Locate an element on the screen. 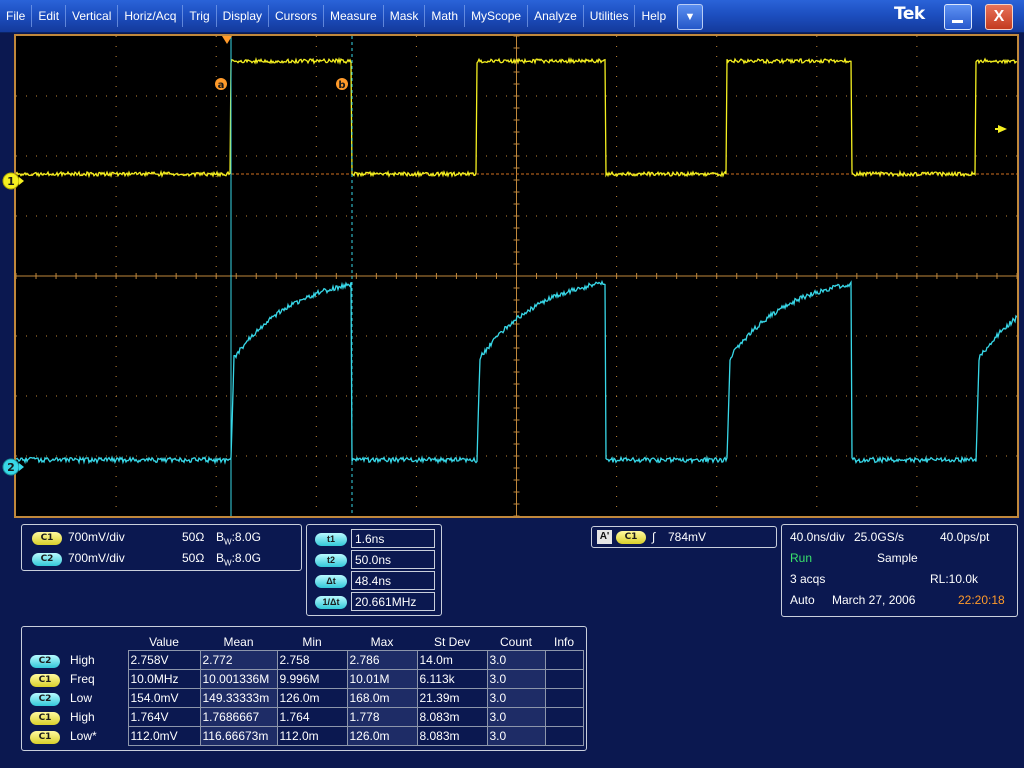 This screenshot has width=1024, height=768. measurement-max: 168.0m is located at coordinates (382, 698).